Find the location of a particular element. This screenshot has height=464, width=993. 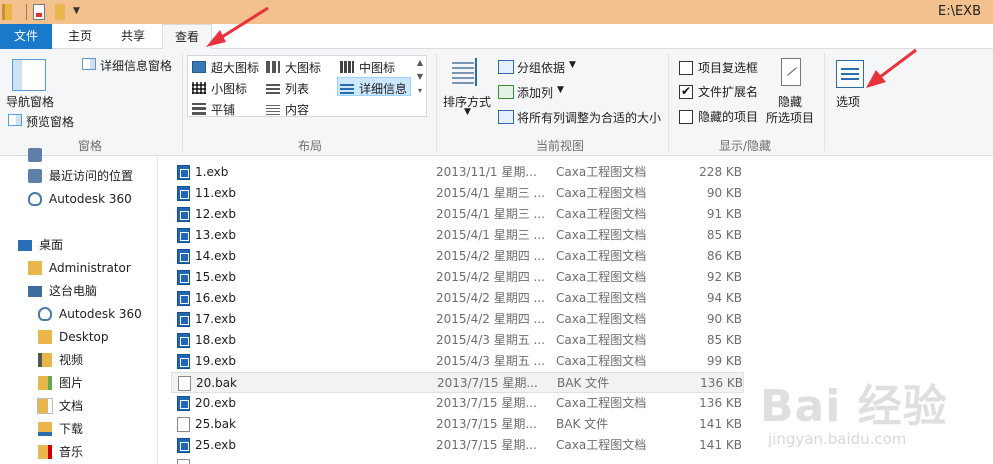

table-row: 13.exb 2015/4/1 星期三 ... Caxa工程图文档 85 KB is located at coordinates (457, 235).